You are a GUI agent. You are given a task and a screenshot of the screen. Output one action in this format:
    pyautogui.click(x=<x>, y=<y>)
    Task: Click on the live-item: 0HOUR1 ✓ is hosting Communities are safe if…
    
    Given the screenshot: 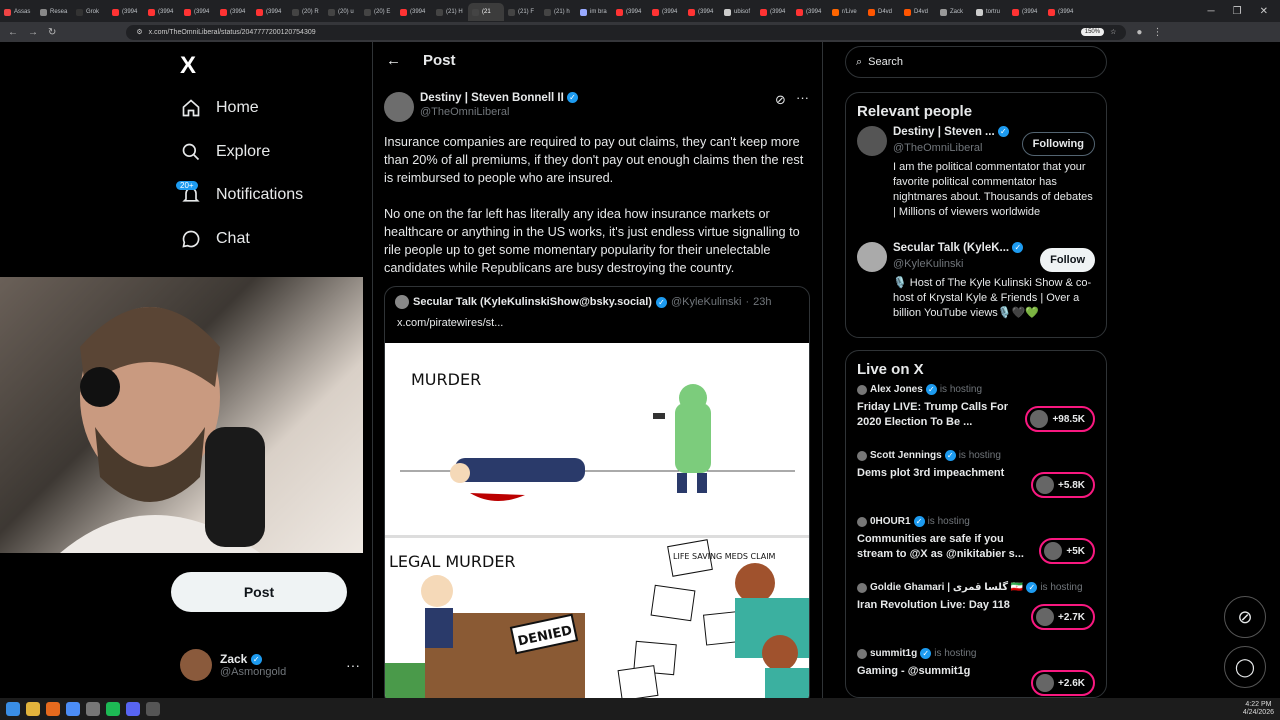 What is the action you would take?
    pyautogui.click(x=976, y=549)
    